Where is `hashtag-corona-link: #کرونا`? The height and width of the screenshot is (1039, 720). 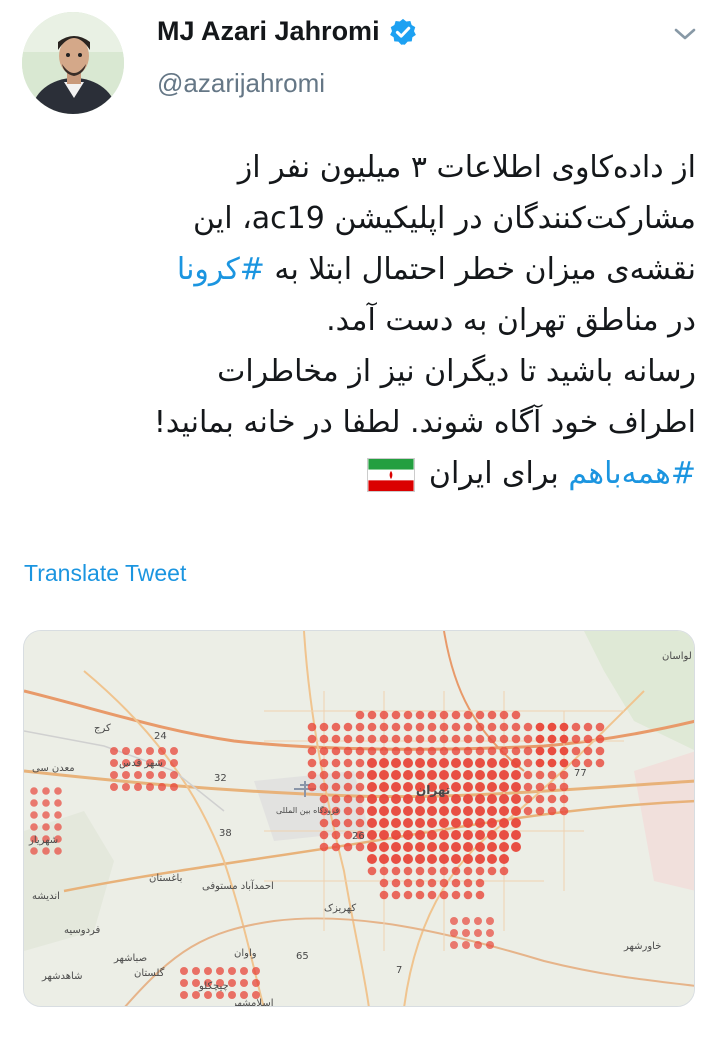
hashtag-corona-link: #کرونا is located at coordinates (221, 269).